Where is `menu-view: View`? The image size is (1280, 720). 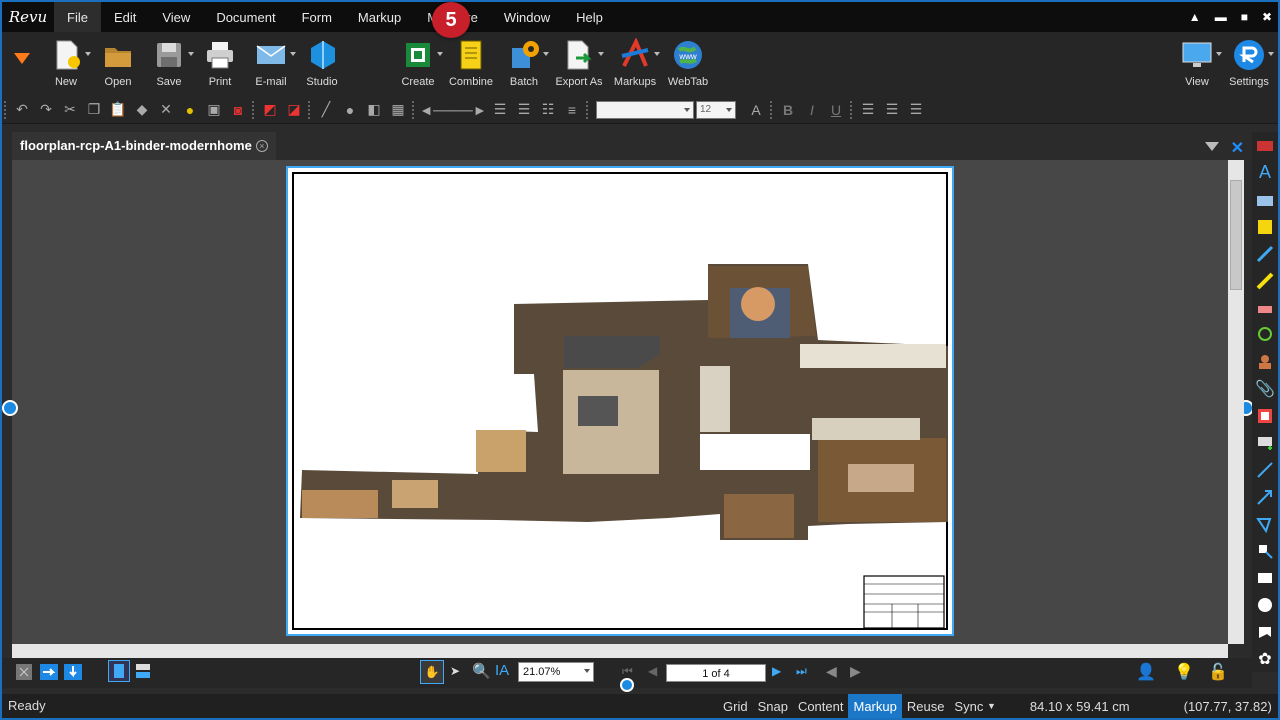 menu-view: View is located at coordinates (176, 17).